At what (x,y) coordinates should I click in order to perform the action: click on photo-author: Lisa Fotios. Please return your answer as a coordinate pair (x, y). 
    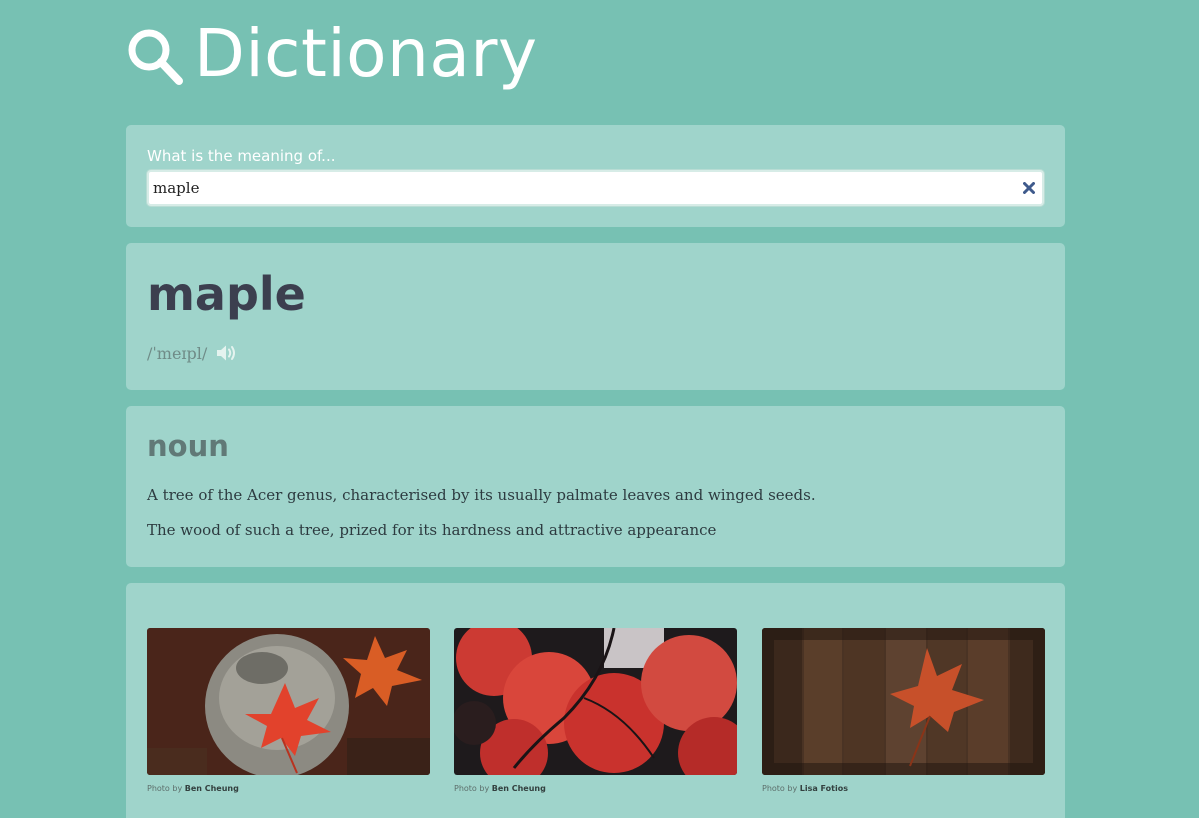
    Looking at the image, I should click on (824, 788).